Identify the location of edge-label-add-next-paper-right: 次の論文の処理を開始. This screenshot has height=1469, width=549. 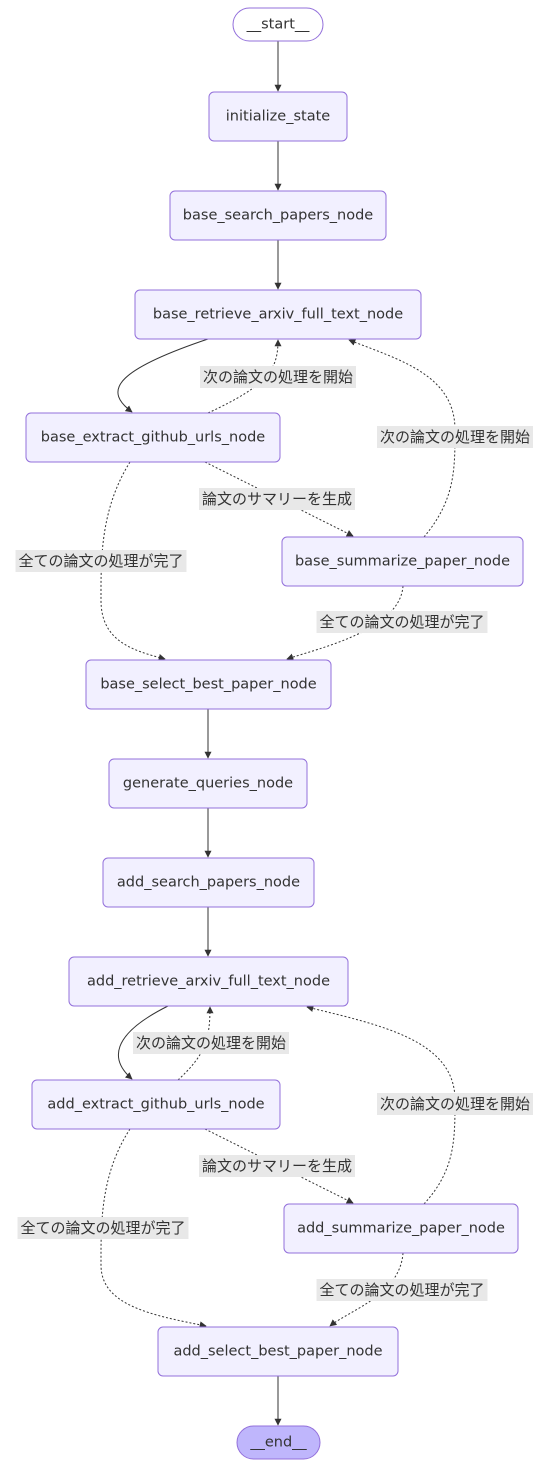
(455, 1104).